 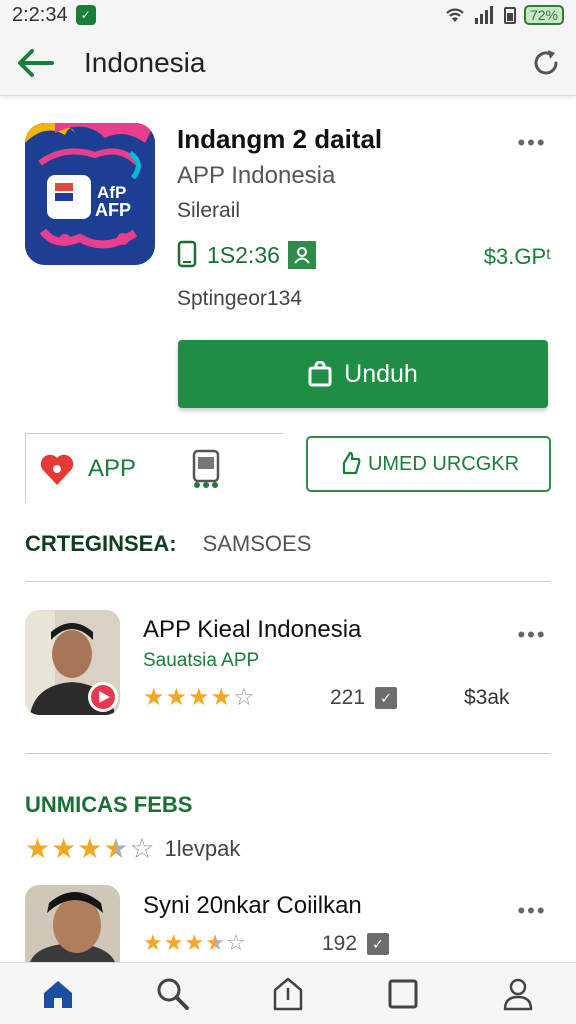 What do you see at coordinates (252, 630) in the screenshot?
I see `list-item-title: APP Kieal Indonesia` at bounding box center [252, 630].